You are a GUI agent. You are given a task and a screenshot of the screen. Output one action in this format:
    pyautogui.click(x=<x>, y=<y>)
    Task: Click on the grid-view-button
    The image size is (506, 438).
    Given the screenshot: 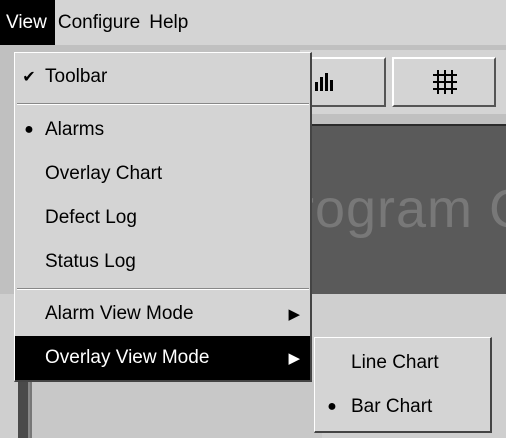 What is the action you would take?
    pyautogui.click(x=444, y=82)
    